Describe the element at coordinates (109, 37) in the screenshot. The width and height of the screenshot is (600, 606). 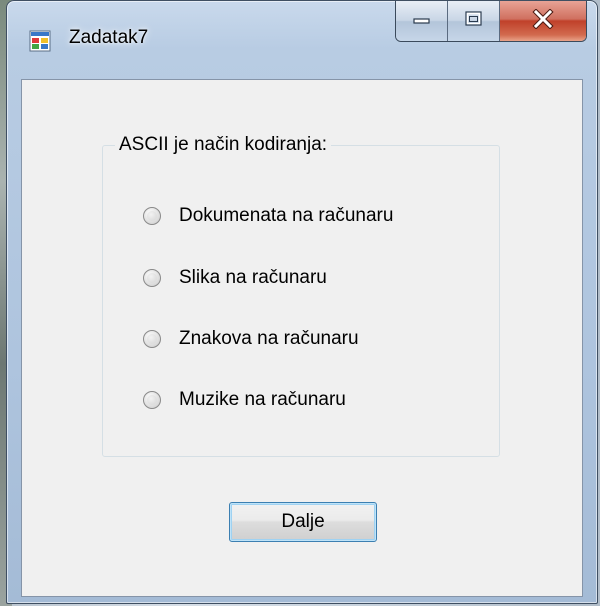
I see `window-title: Zadatak7` at that location.